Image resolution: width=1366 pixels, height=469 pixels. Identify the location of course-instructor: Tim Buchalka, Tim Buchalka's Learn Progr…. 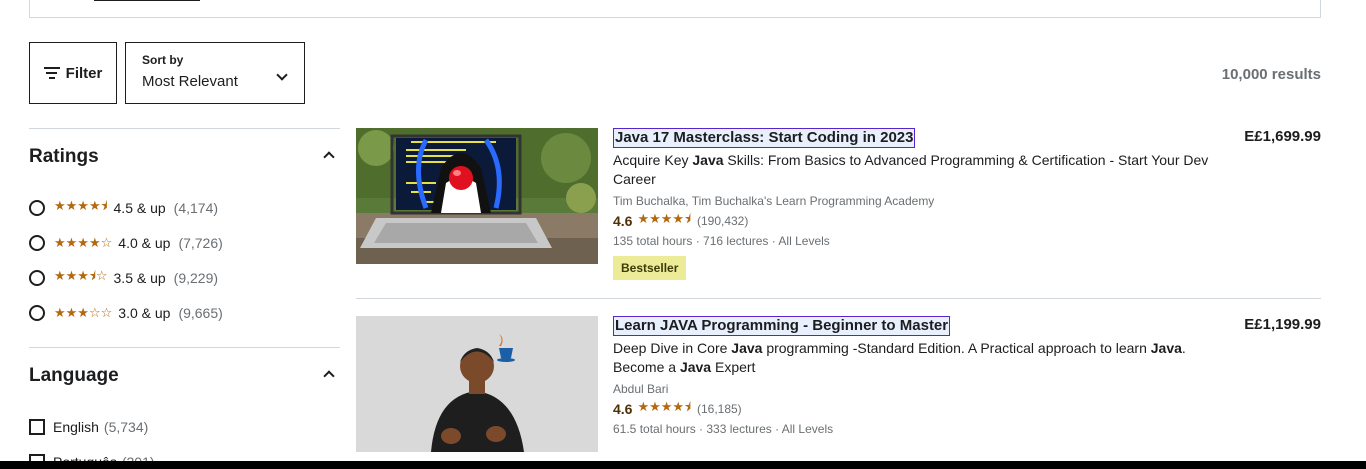
(774, 201).